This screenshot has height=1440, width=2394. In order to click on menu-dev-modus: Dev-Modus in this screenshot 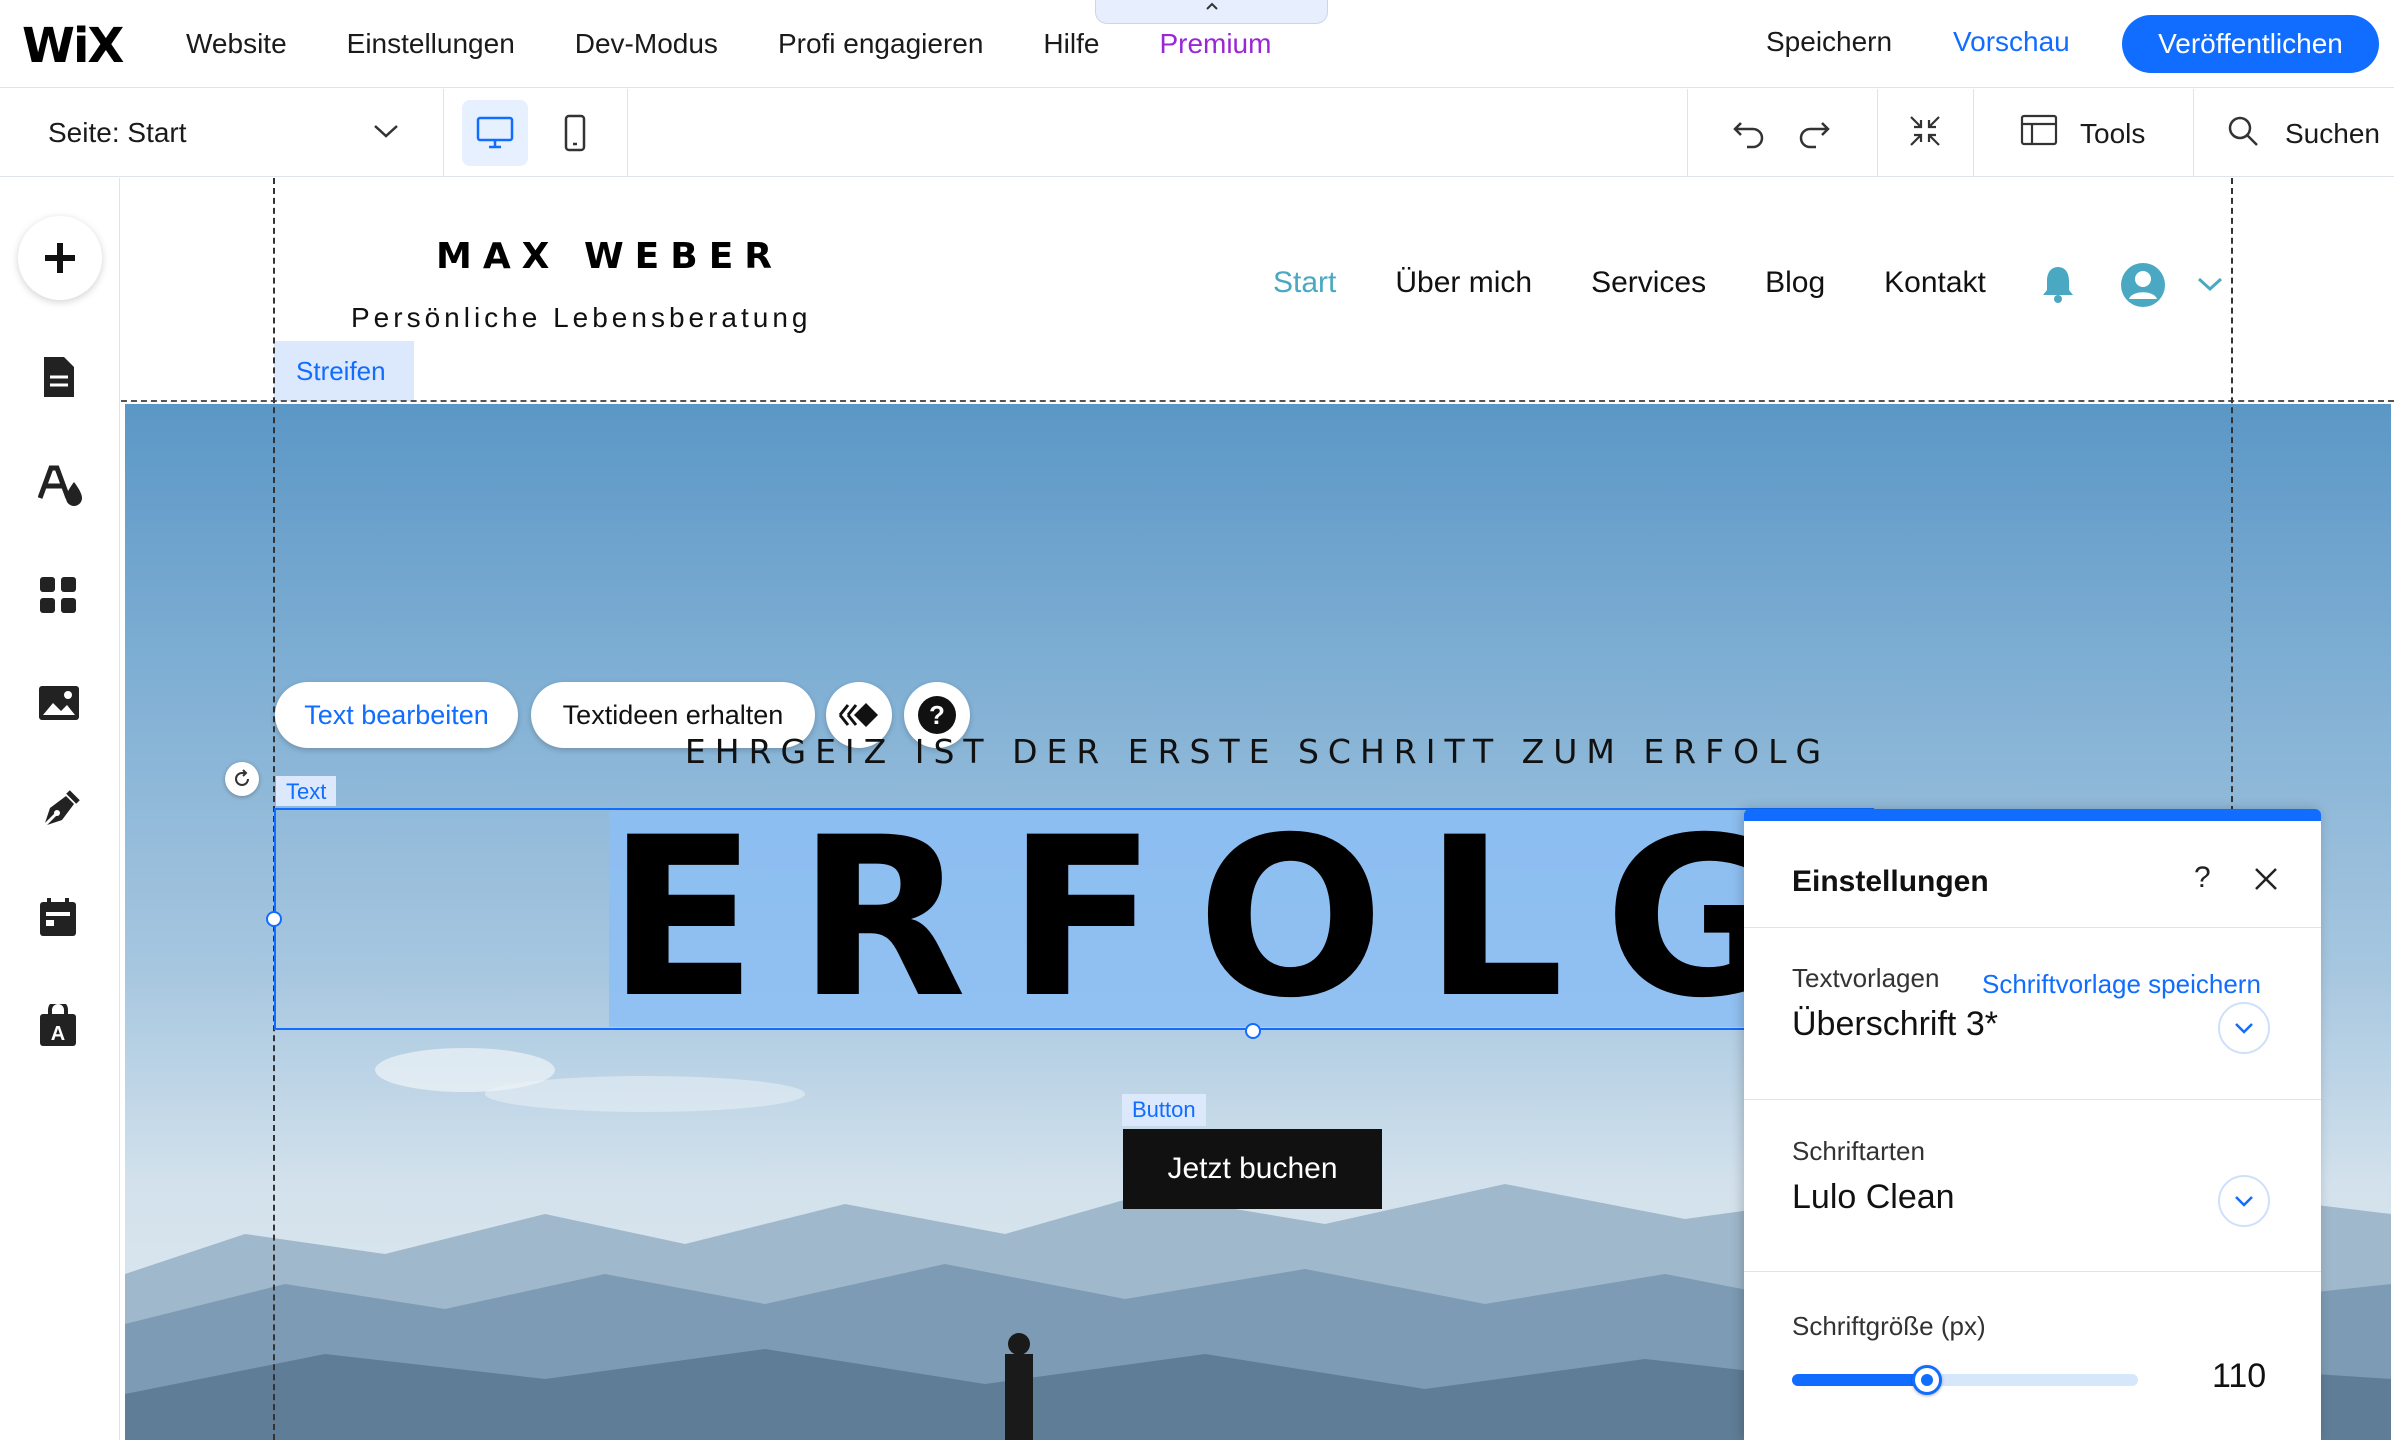, I will do `click(646, 44)`.